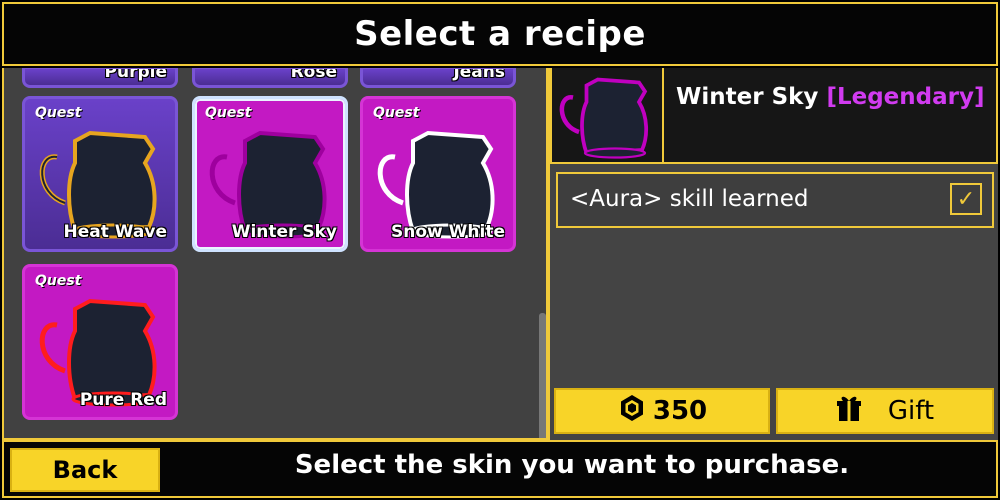  What do you see at coordinates (100, 342) in the screenshot?
I see `recipe-card-pure-red: Quest Pure Red` at bounding box center [100, 342].